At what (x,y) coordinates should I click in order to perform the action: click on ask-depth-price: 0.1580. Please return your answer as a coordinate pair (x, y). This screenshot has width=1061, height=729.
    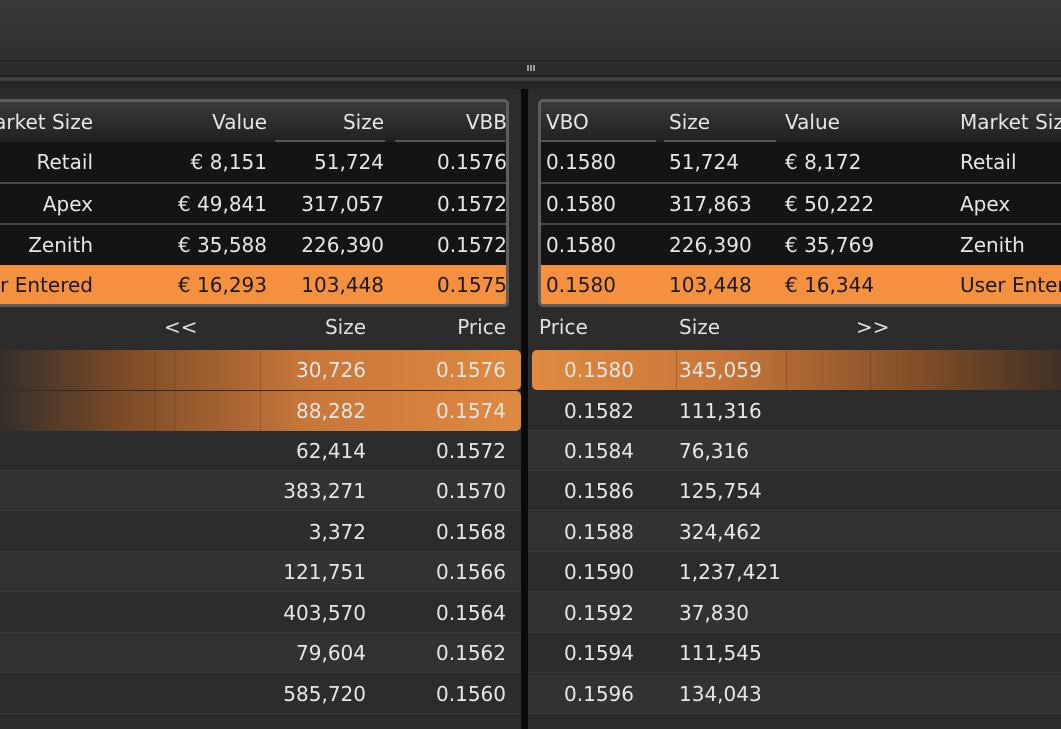
    Looking at the image, I should click on (599, 370).